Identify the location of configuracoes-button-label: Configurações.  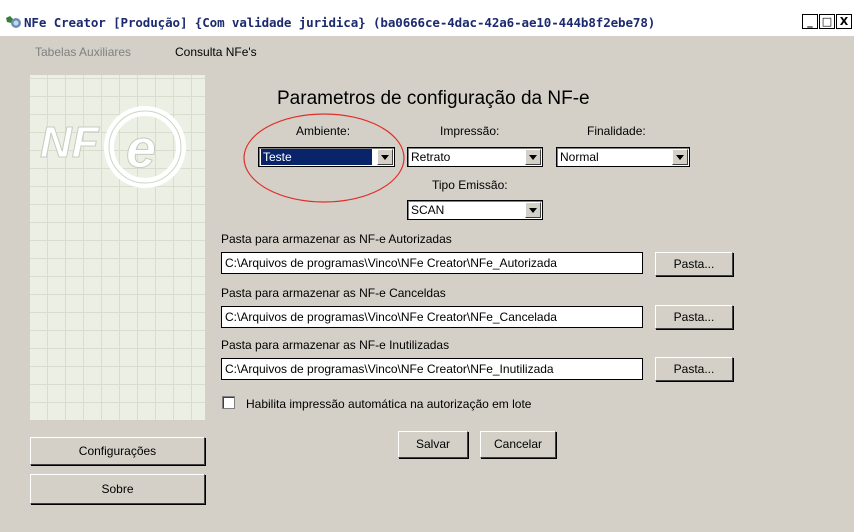
(117, 451).